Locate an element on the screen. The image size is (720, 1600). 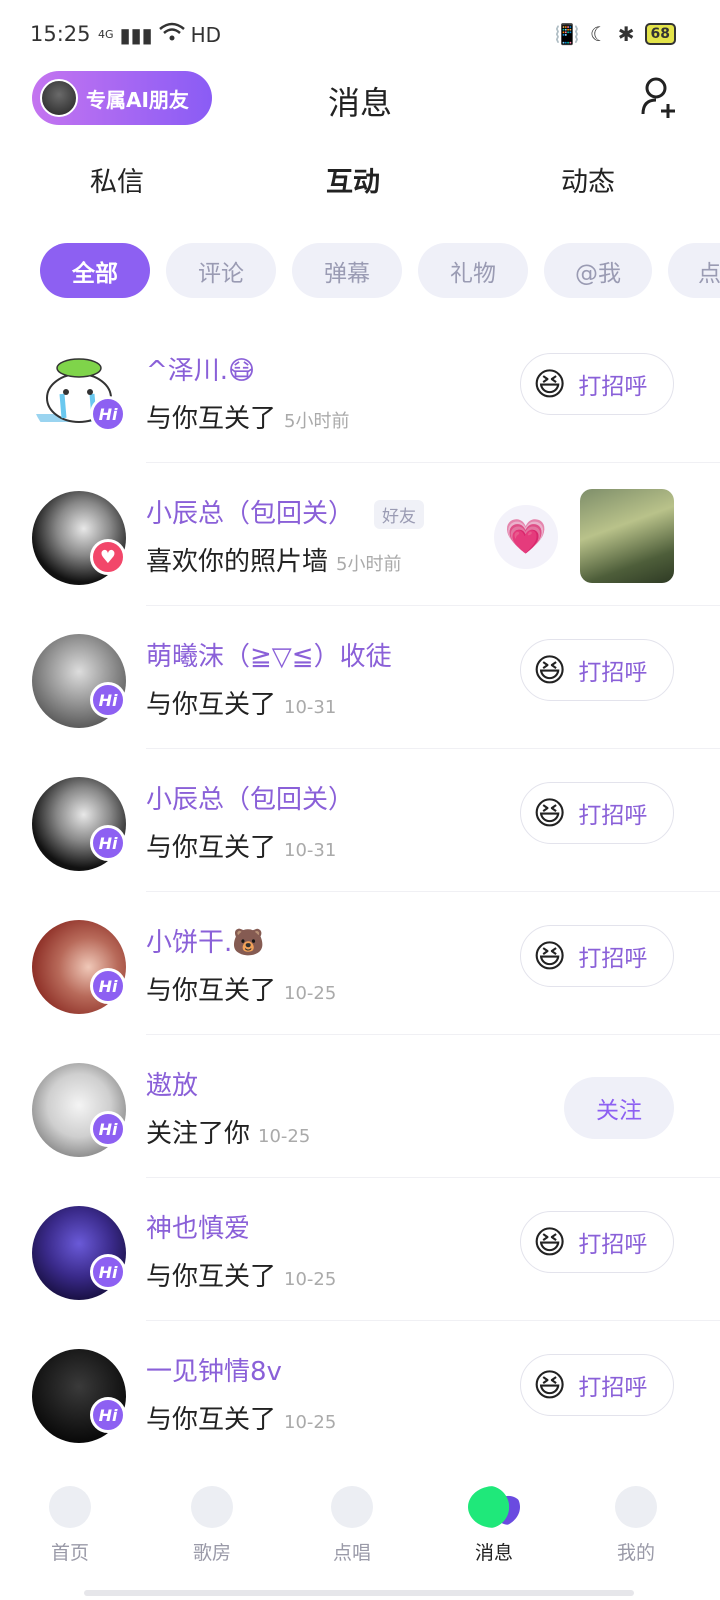
action-description: 关注了你 10-25 is located at coordinates (228, 1131).